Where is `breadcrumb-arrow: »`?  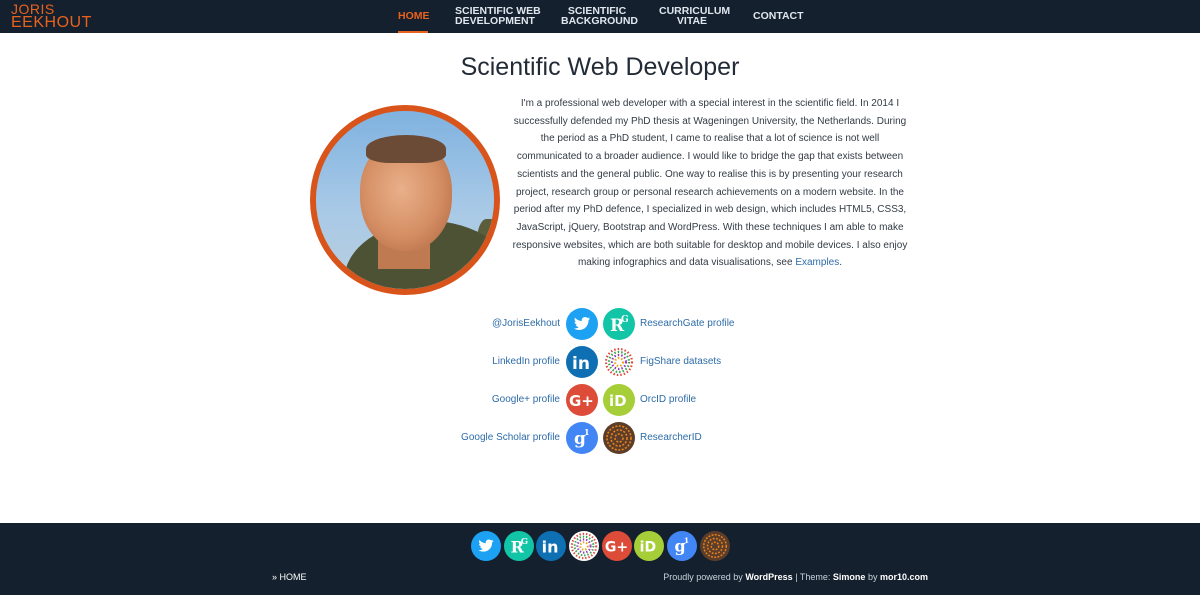
breadcrumb-arrow: » is located at coordinates (275, 577).